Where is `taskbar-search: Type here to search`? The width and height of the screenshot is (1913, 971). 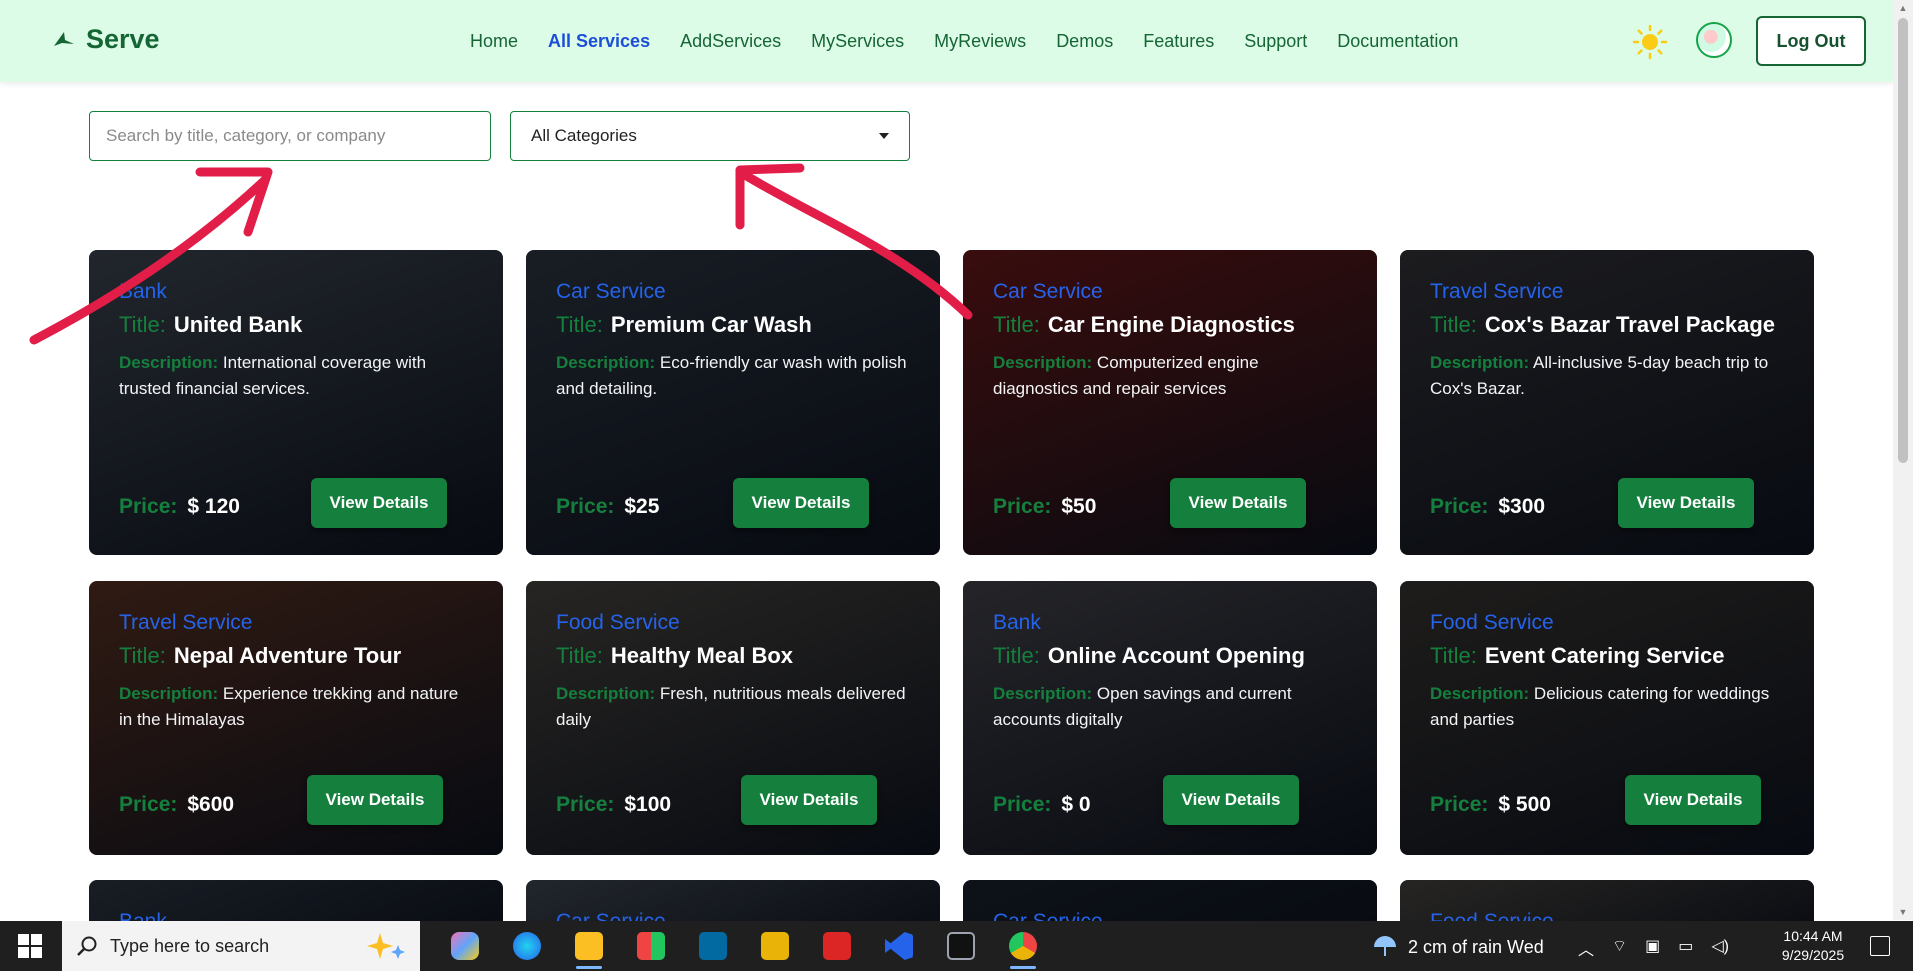 taskbar-search: Type here to search is located at coordinates (241, 946).